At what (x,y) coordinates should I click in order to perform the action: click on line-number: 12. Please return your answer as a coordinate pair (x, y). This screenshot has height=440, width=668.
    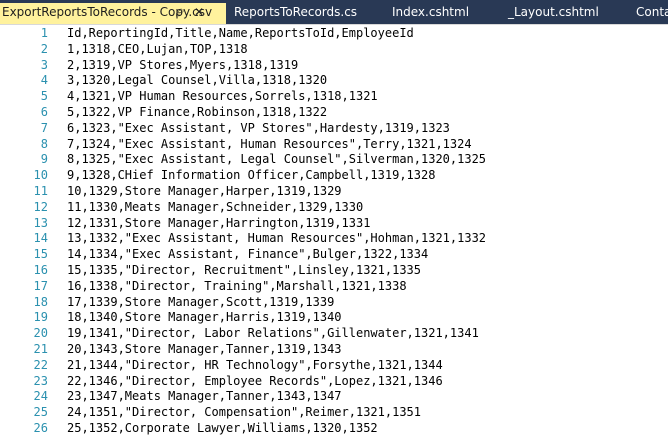
    Looking at the image, I should click on (40, 206).